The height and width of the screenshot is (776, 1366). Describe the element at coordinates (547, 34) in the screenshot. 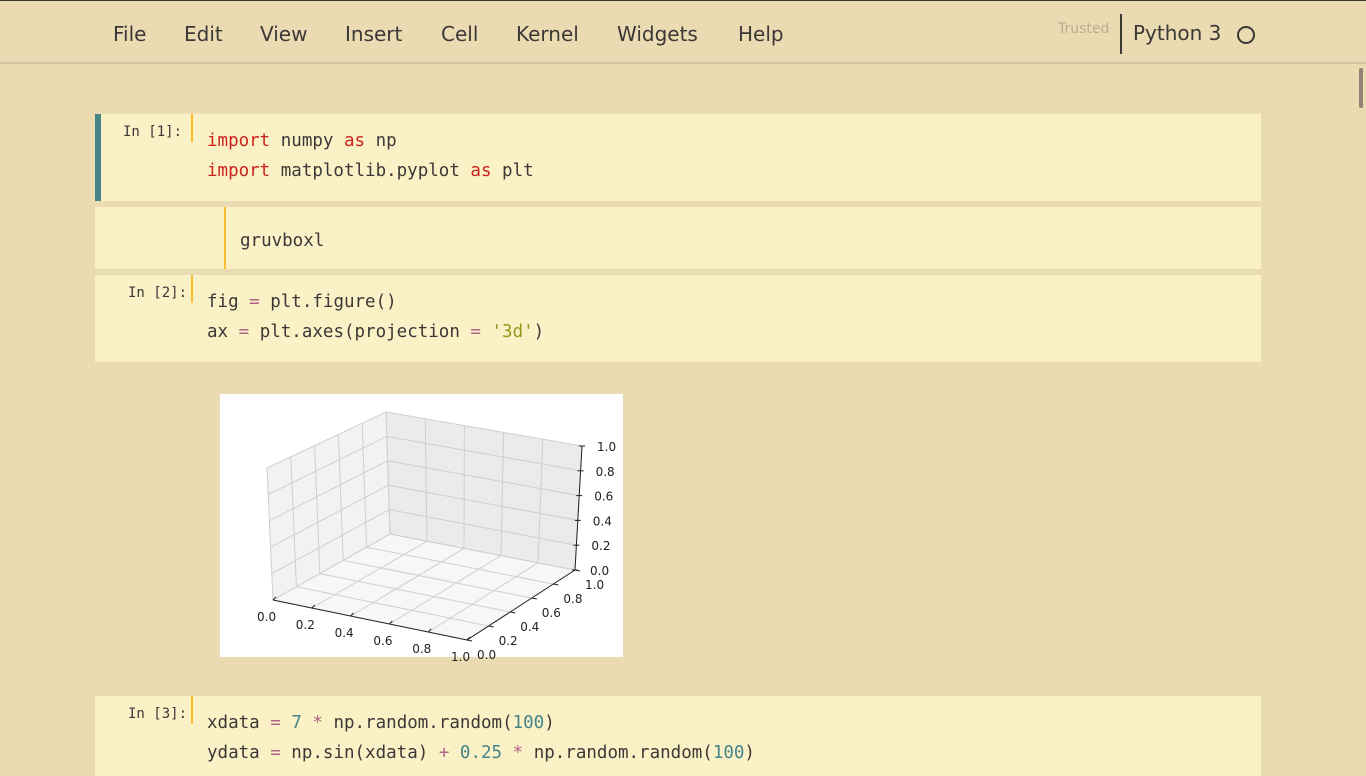

I see `menu-kernel: Kernel` at that location.